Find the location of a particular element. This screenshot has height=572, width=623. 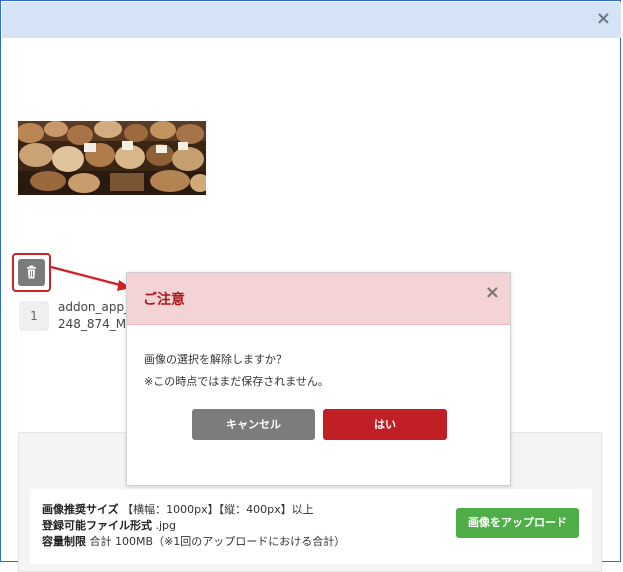

spec-format-value: .jpg is located at coordinates (166, 525).